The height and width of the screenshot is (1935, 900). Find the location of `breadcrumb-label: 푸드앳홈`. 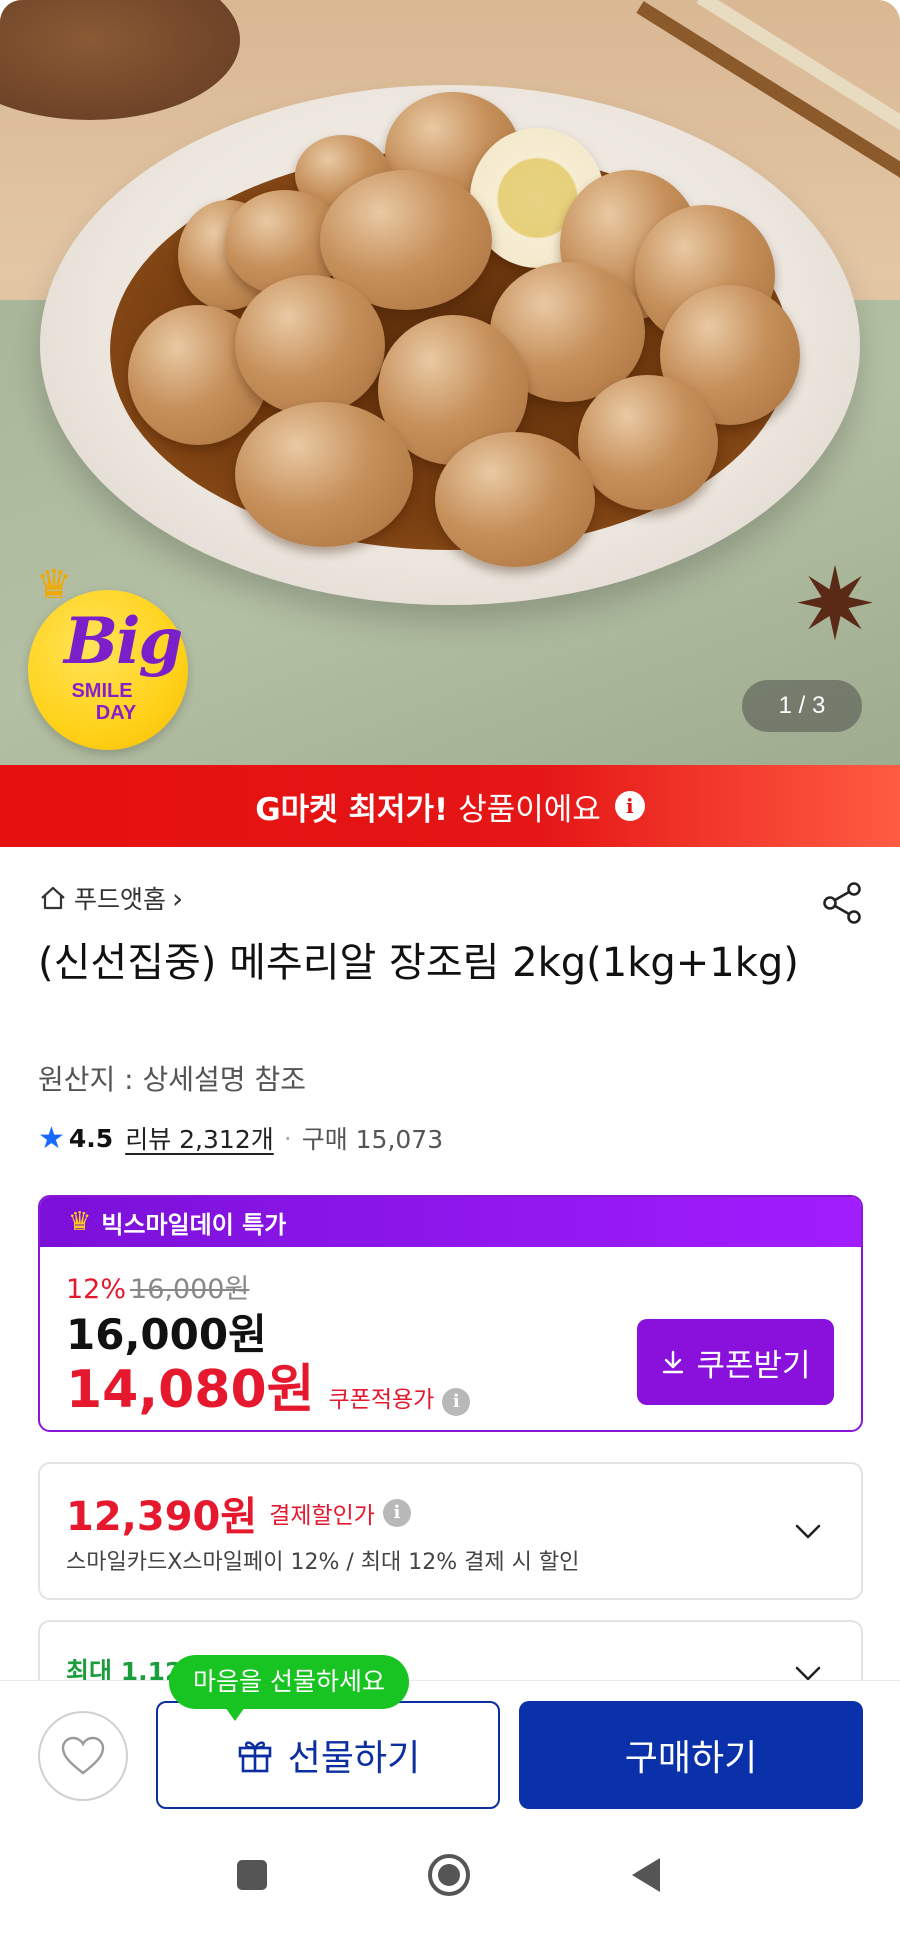

breadcrumb-label: 푸드앳홈 is located at coordinates (120, 899).